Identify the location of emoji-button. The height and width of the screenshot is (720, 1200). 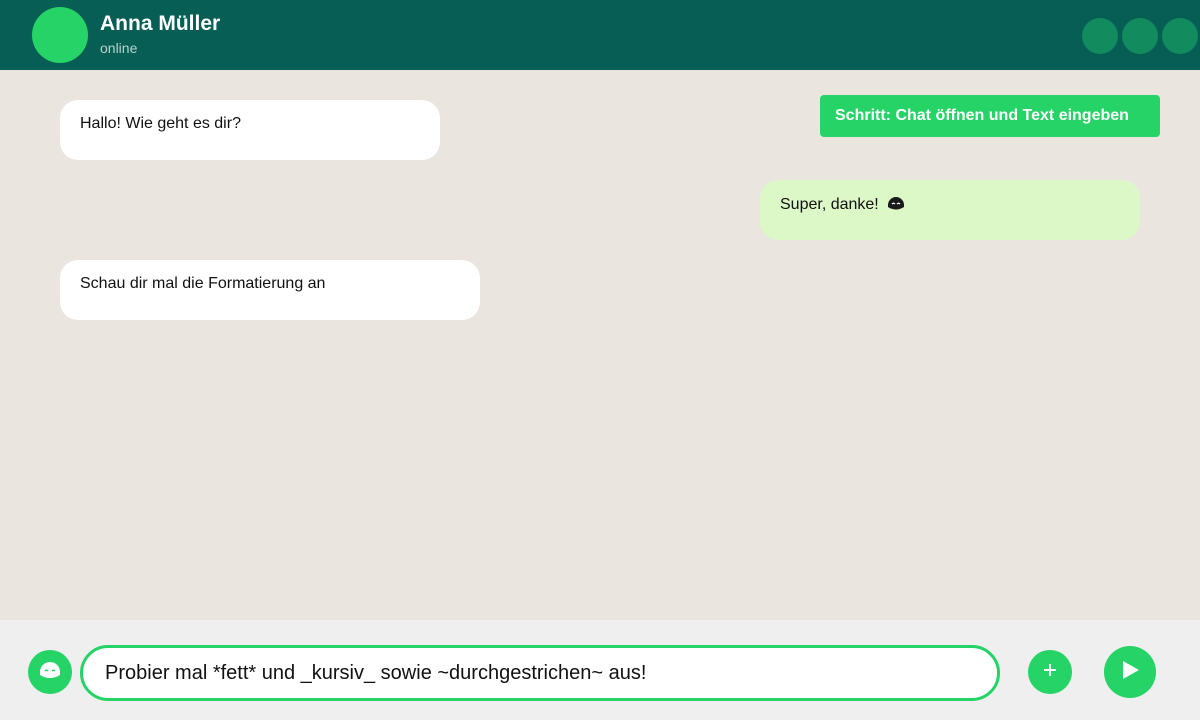
(50, 672).